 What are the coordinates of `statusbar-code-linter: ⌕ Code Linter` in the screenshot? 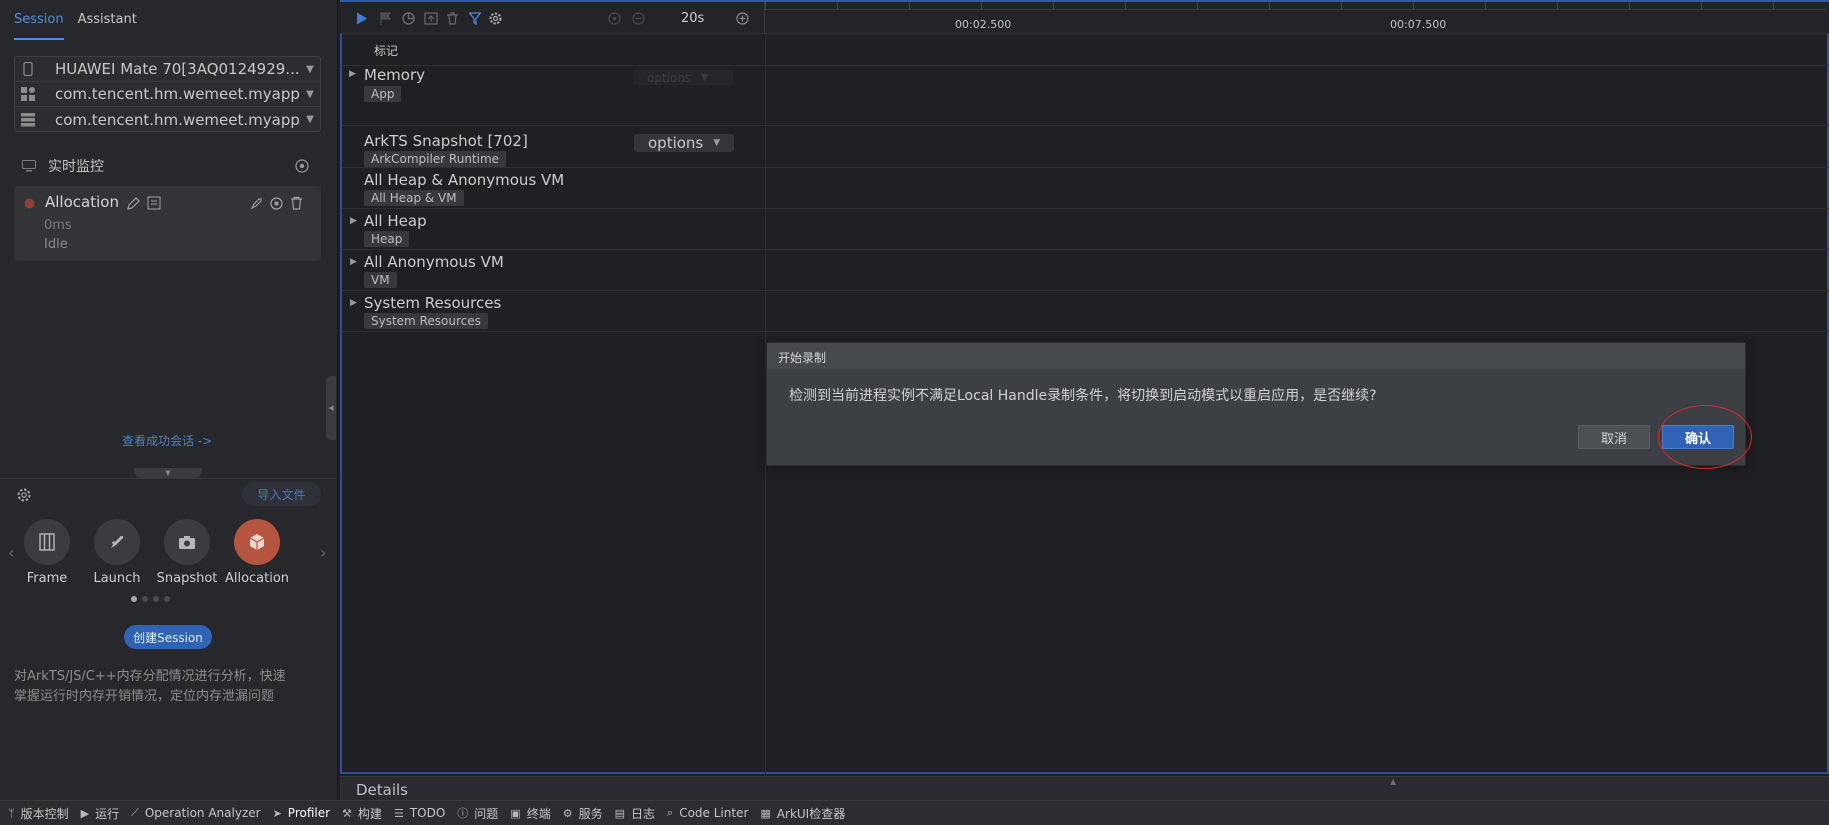 It's located at (713, 813).